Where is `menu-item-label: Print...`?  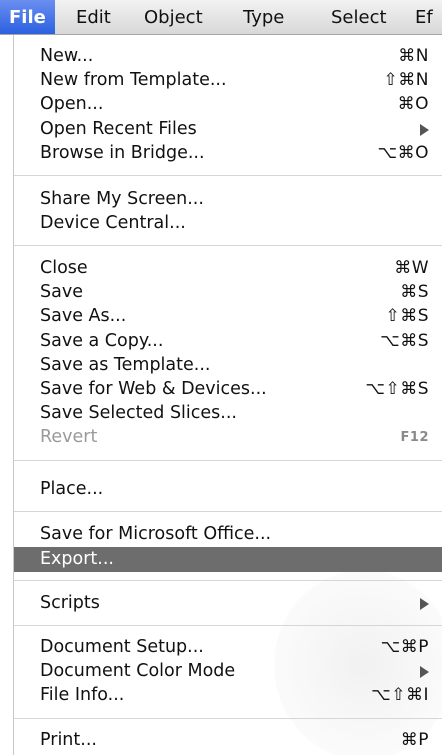
menu-item-label: Print... is located at coordinates (68, 740).